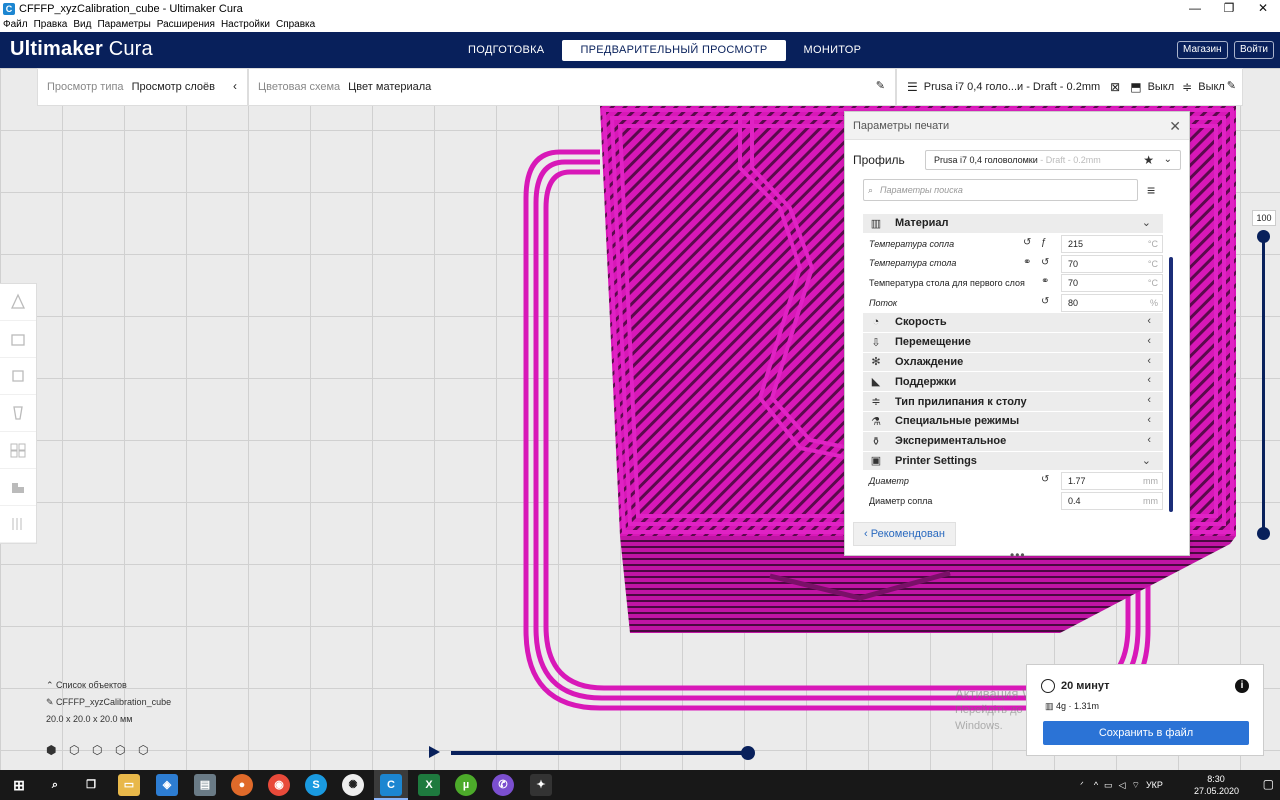 The width and height of the screenshot is (1280, 800). Describe the element at coordinates (1112, 263) in the screenshot. I see `bed-temperature-input: 70 °C` at that location.